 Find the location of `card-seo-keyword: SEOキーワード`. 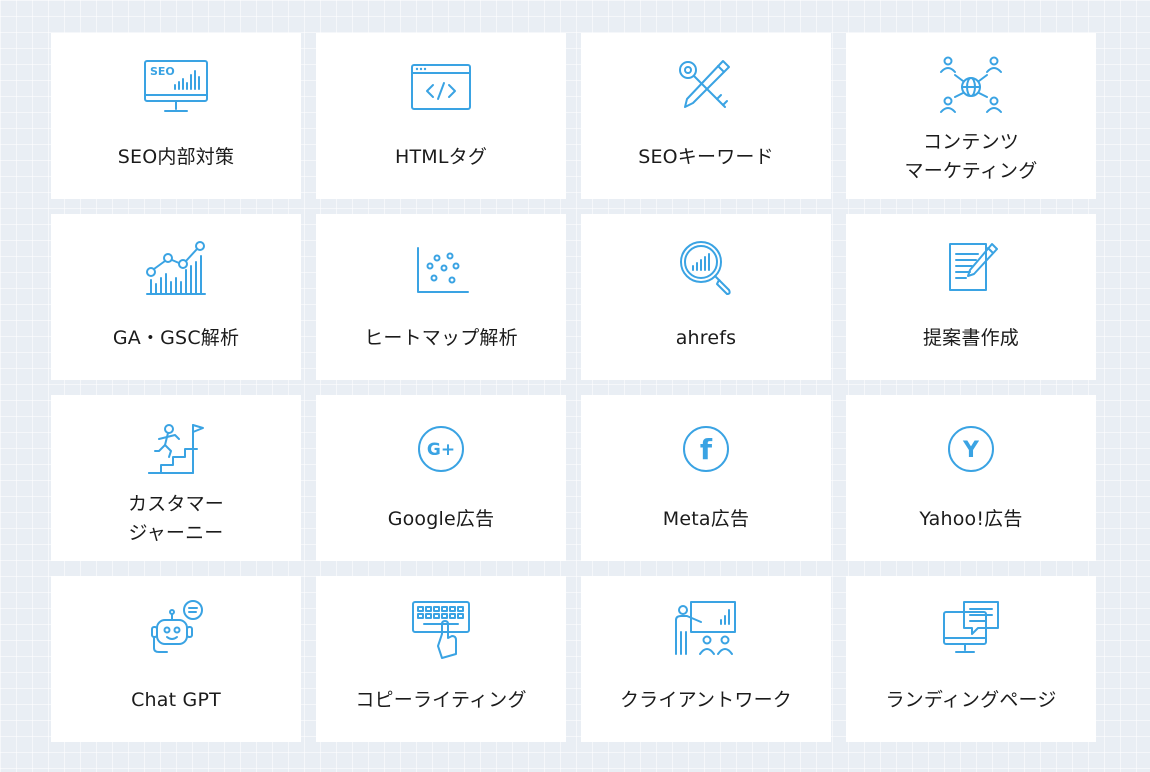

card-seo-keyword: SEOキーワード is located at coordinates (706, 116).